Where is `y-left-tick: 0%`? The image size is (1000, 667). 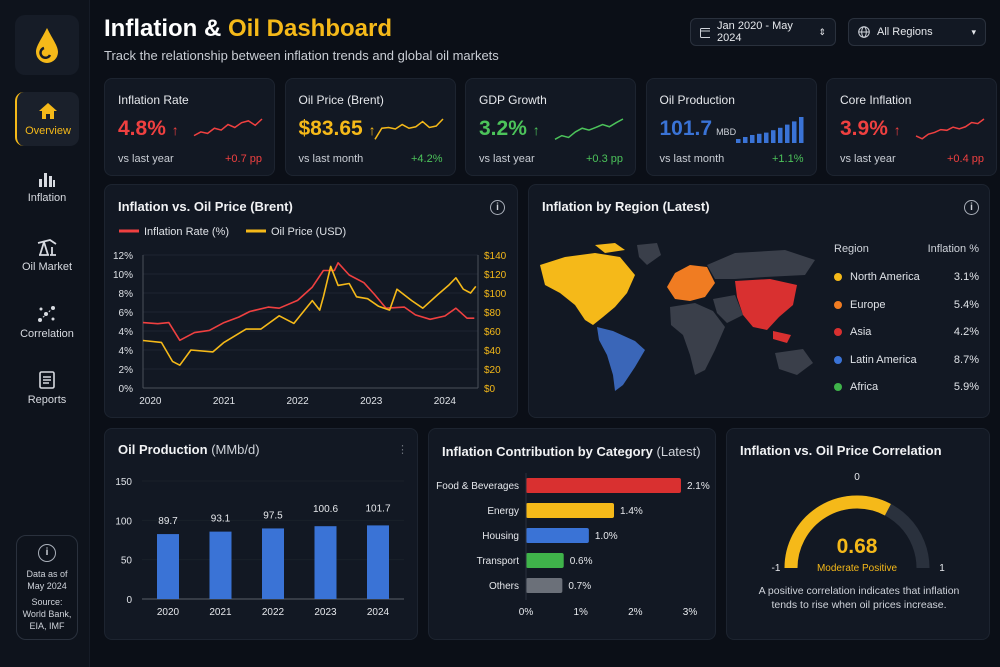
y-left-tick: 0% is located at coordinates (126, 389).